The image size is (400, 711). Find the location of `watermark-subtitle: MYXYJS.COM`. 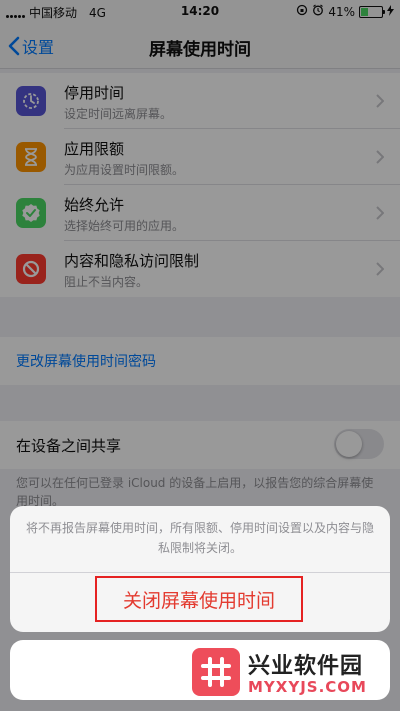

watermark-subtitle: MYXYJS.COM is located at coordinates (307, 687).